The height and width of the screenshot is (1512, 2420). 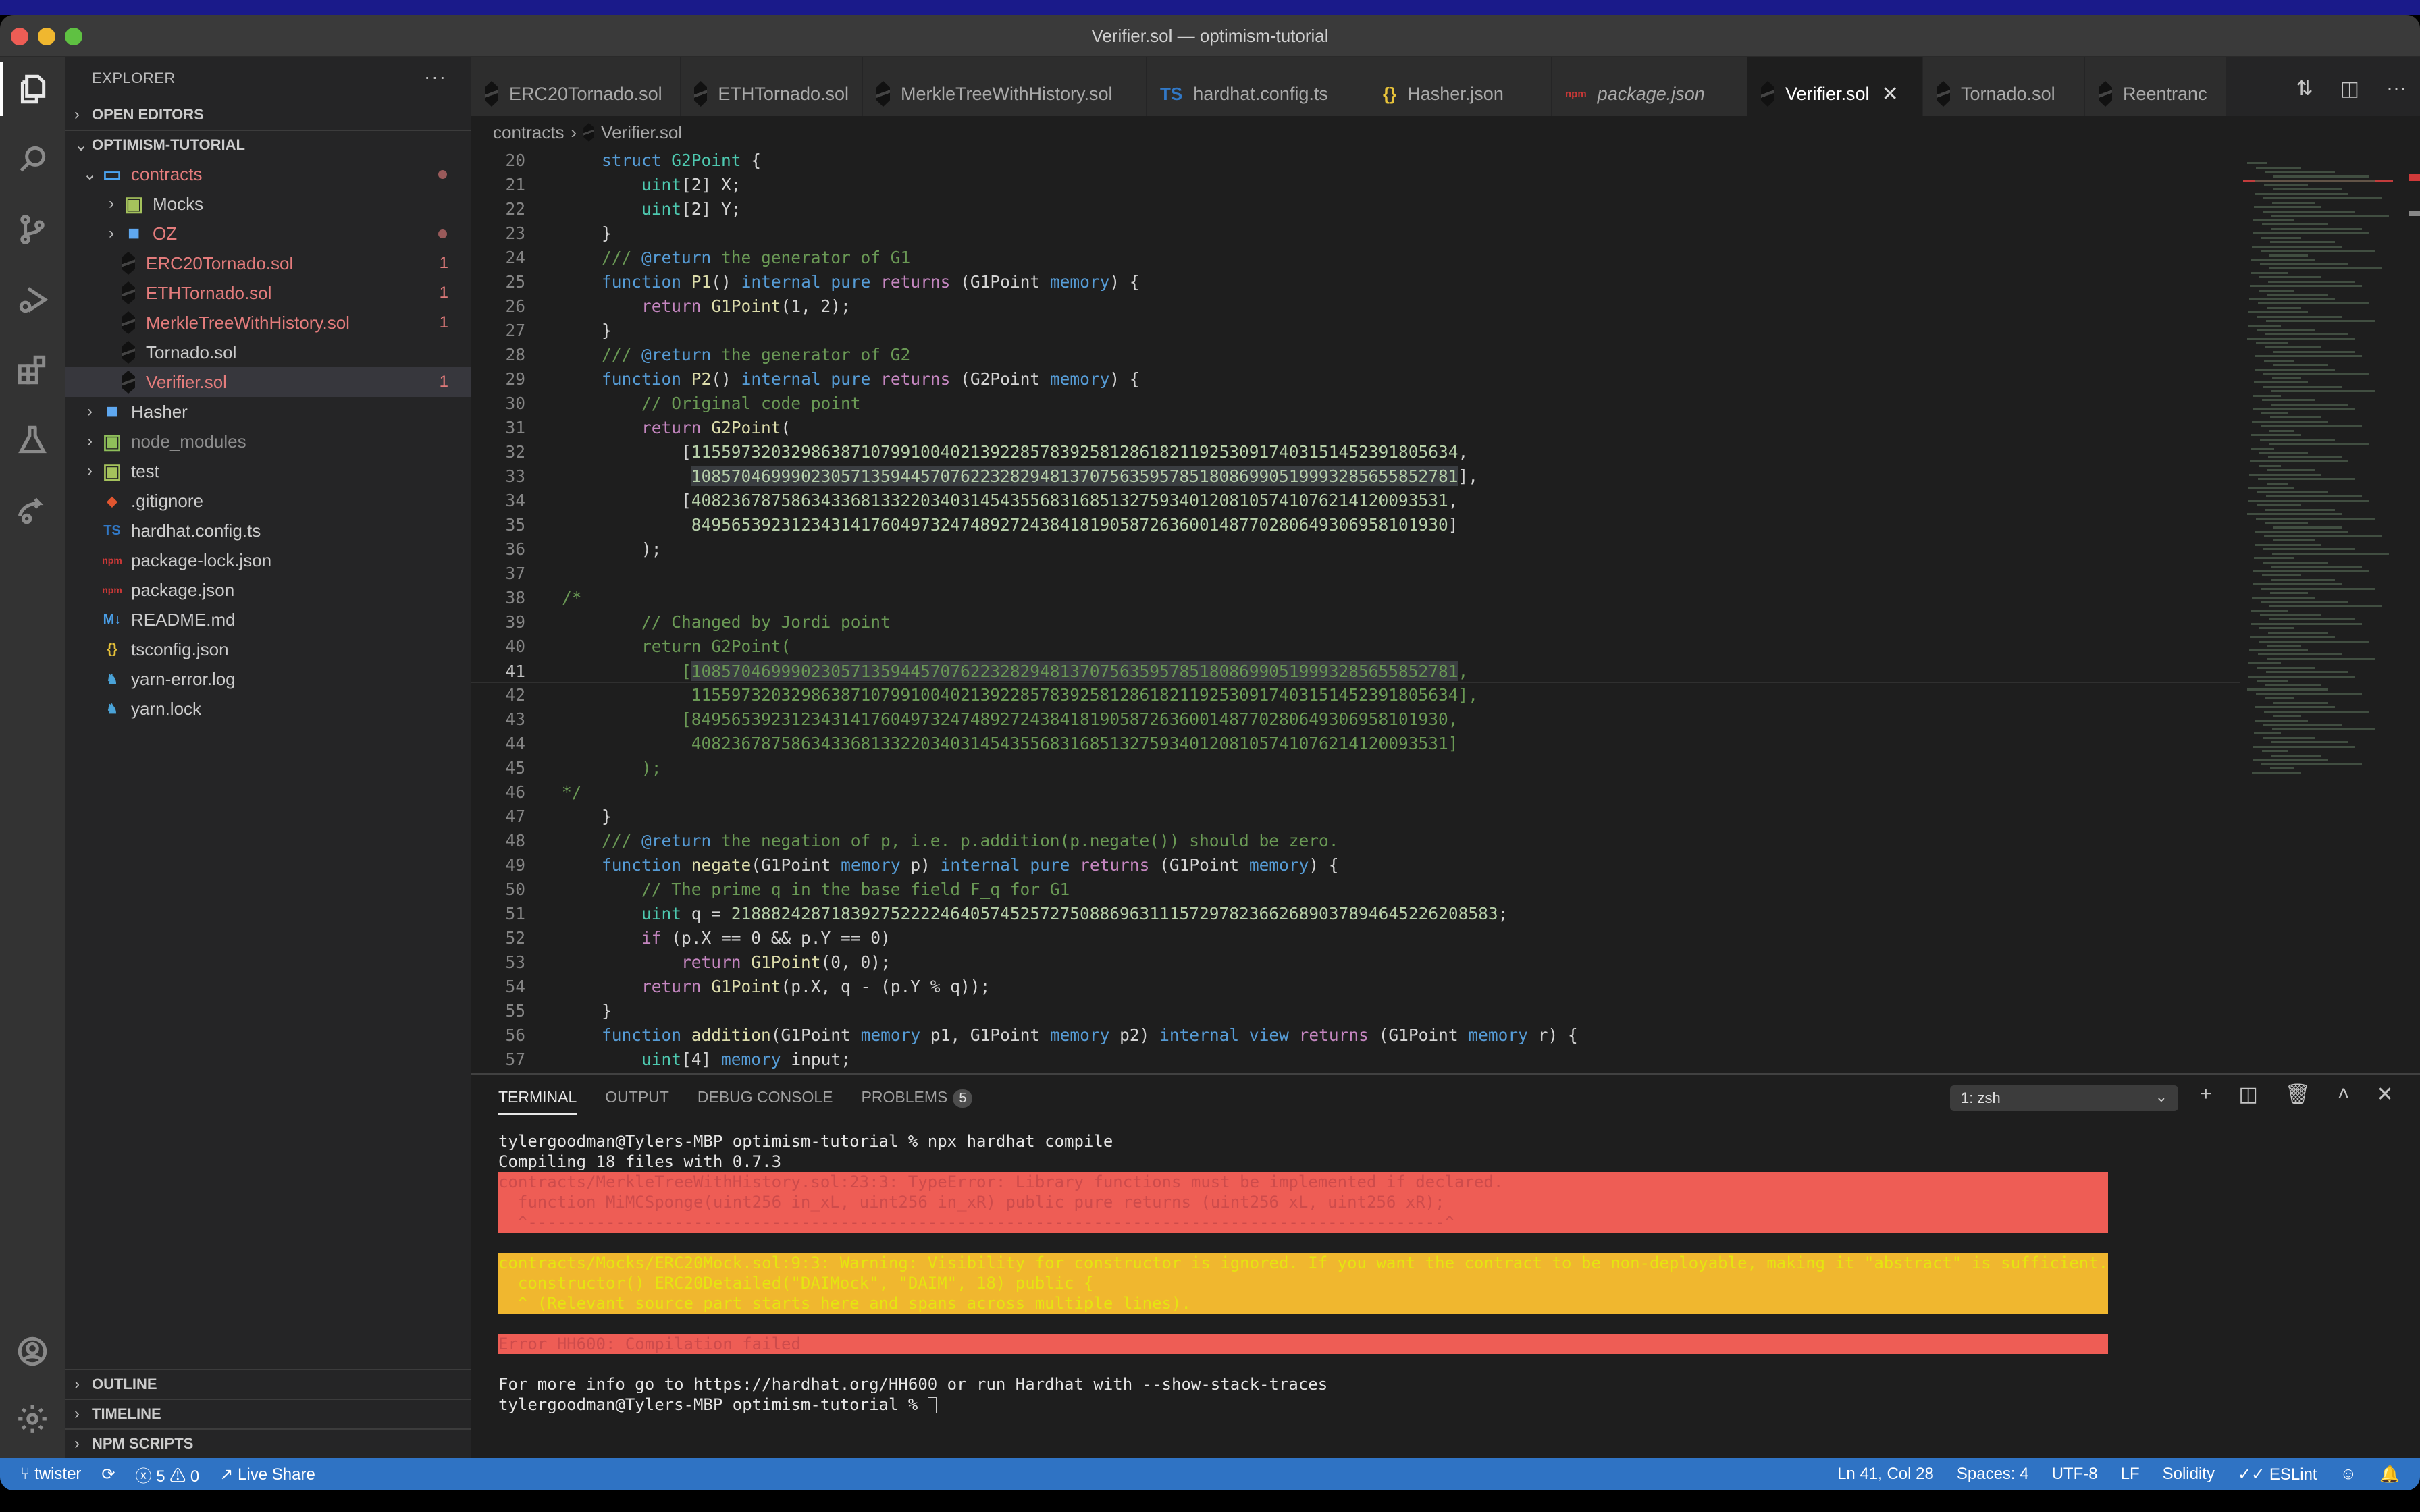 I want to click on tree-item: › ■ Hasher, so click(x=268, y=412).